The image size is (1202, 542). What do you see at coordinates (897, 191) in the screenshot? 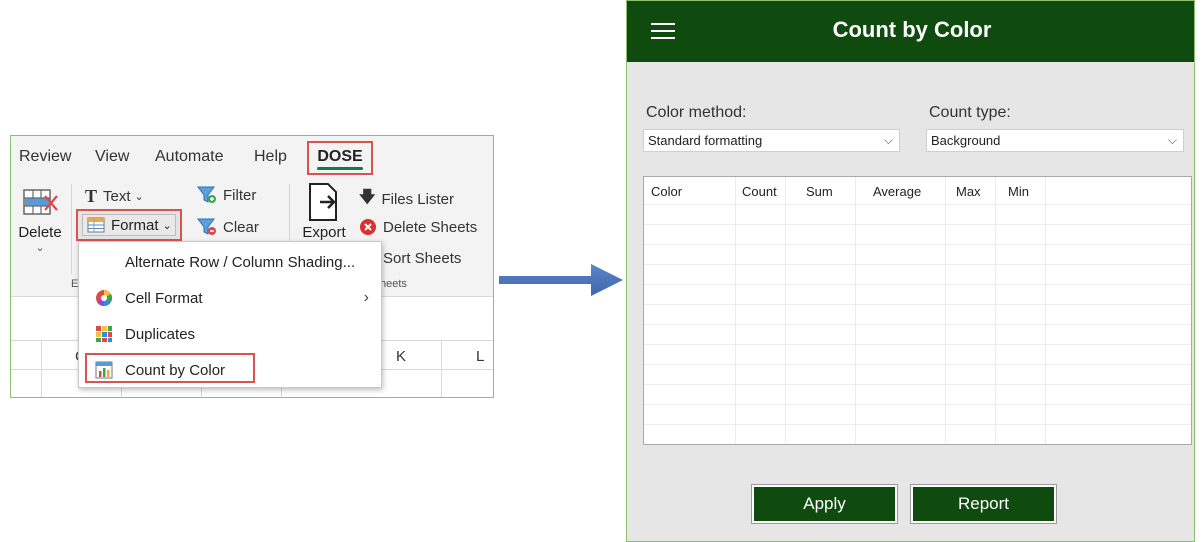
I see `column-header-average: Average` at bounding box center [897, 191].